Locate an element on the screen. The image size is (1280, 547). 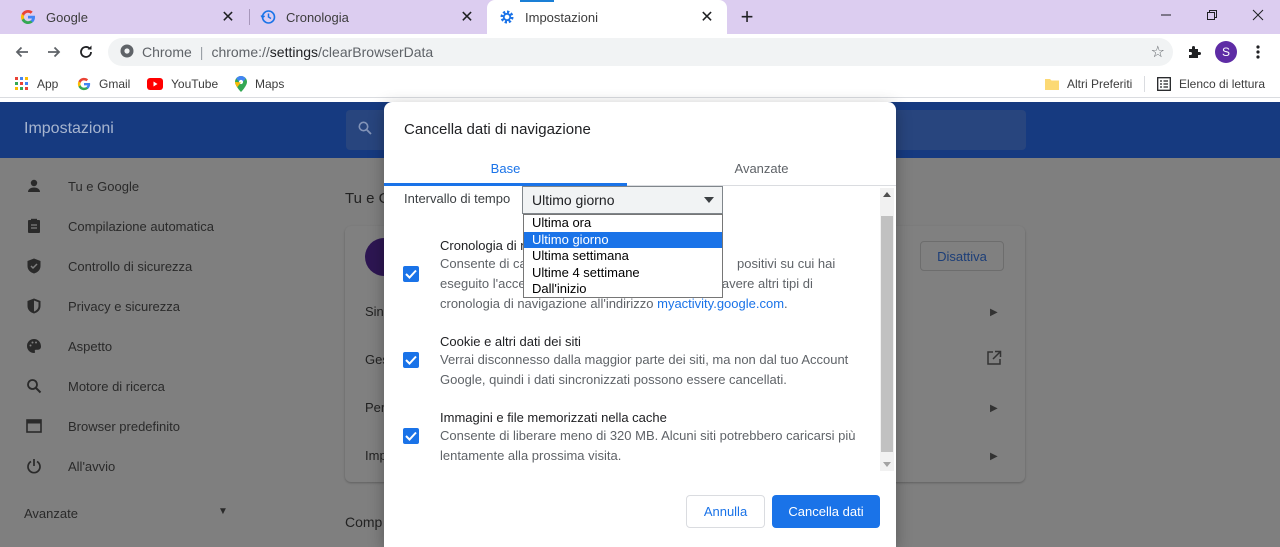
tab-strip: Google ✕ Cronologia ✕ Impostazioni ✕ + is located at coordinates (640, 17).